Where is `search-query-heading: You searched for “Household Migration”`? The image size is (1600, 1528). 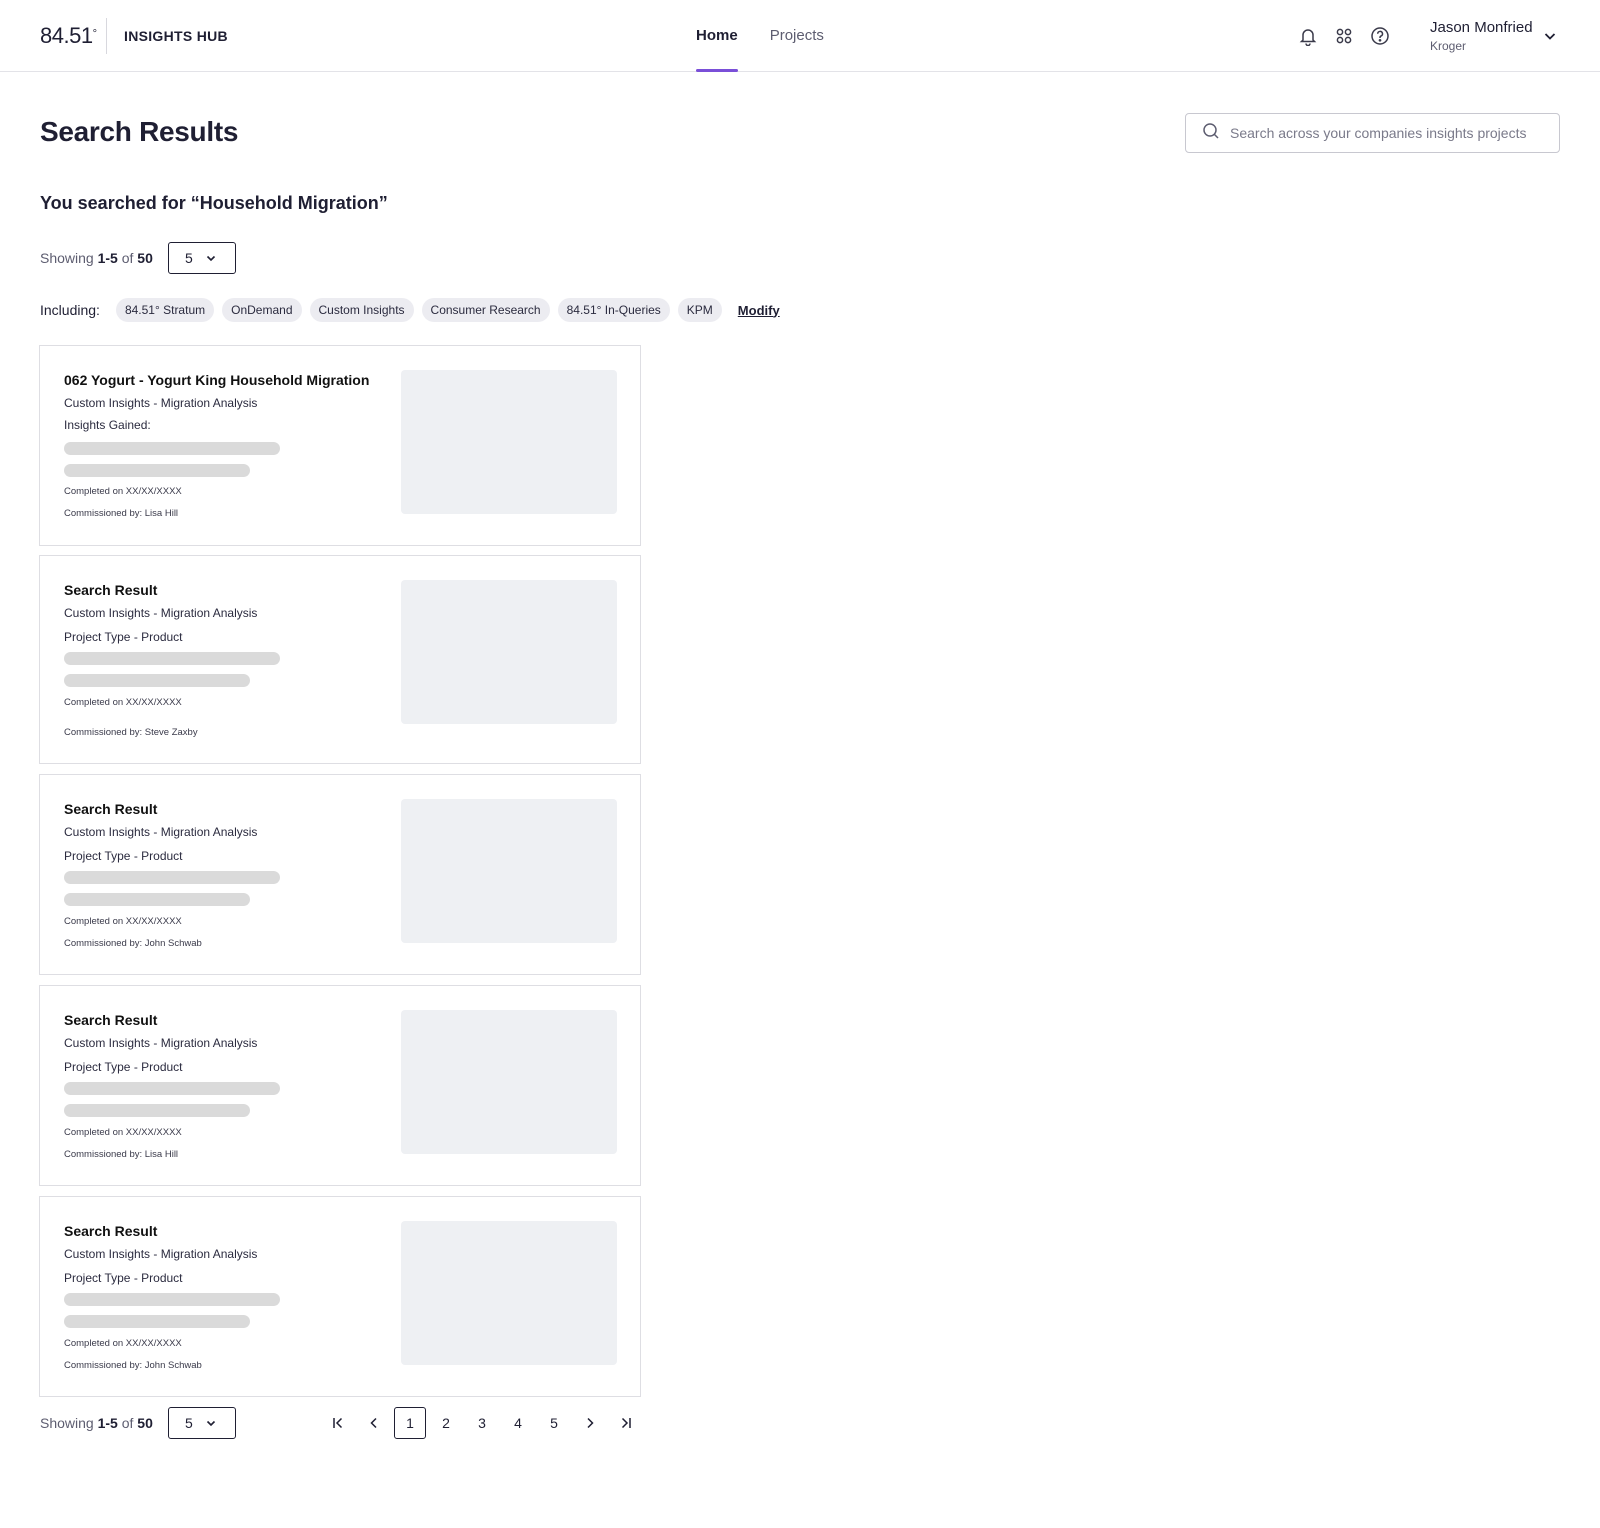 search-query-heading: You searched for “Household Migration” is located at coordinates (214, 203).